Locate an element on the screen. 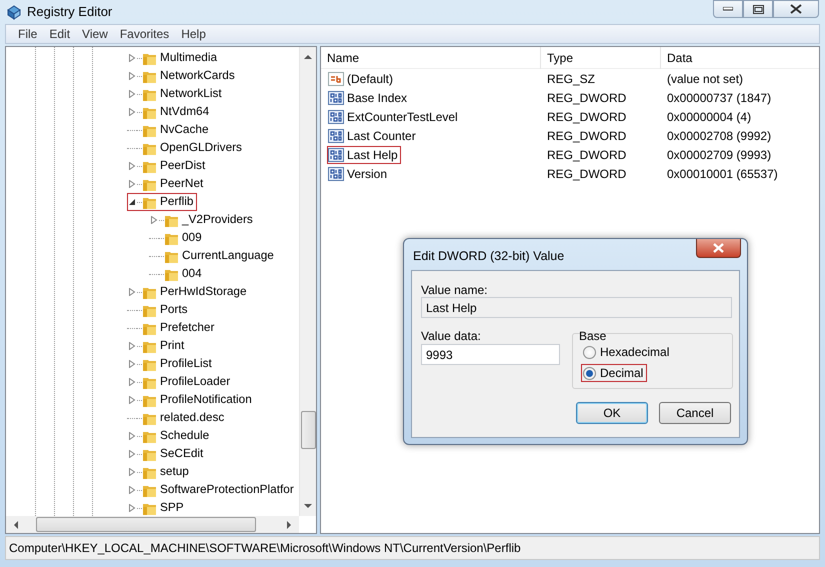  tree-item: NtVdm64 is located at coordinates (185, 112).